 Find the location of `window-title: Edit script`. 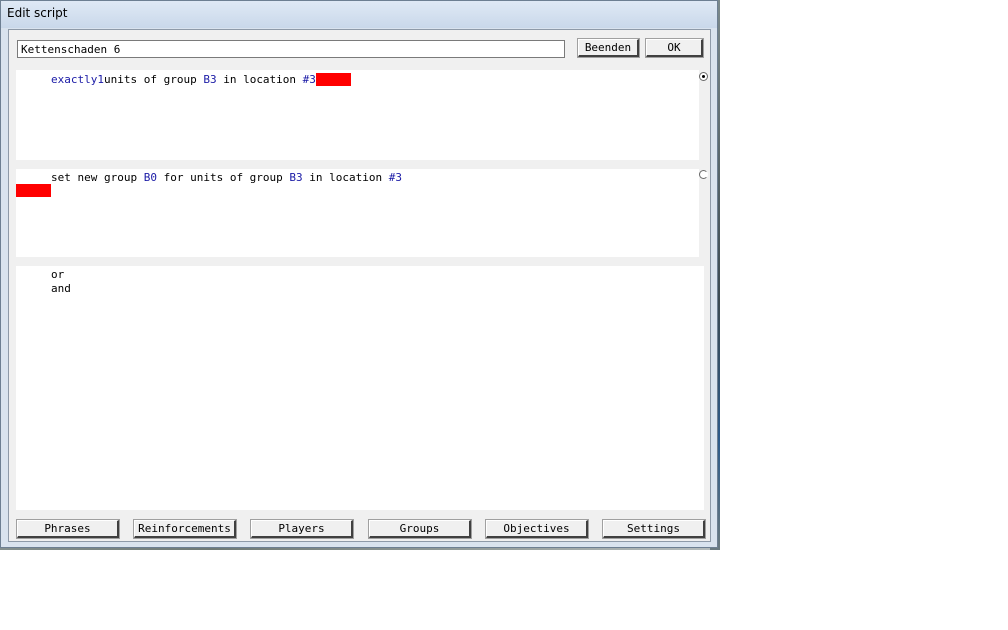

window-title: Edit script is located at coordinates (37, 13).